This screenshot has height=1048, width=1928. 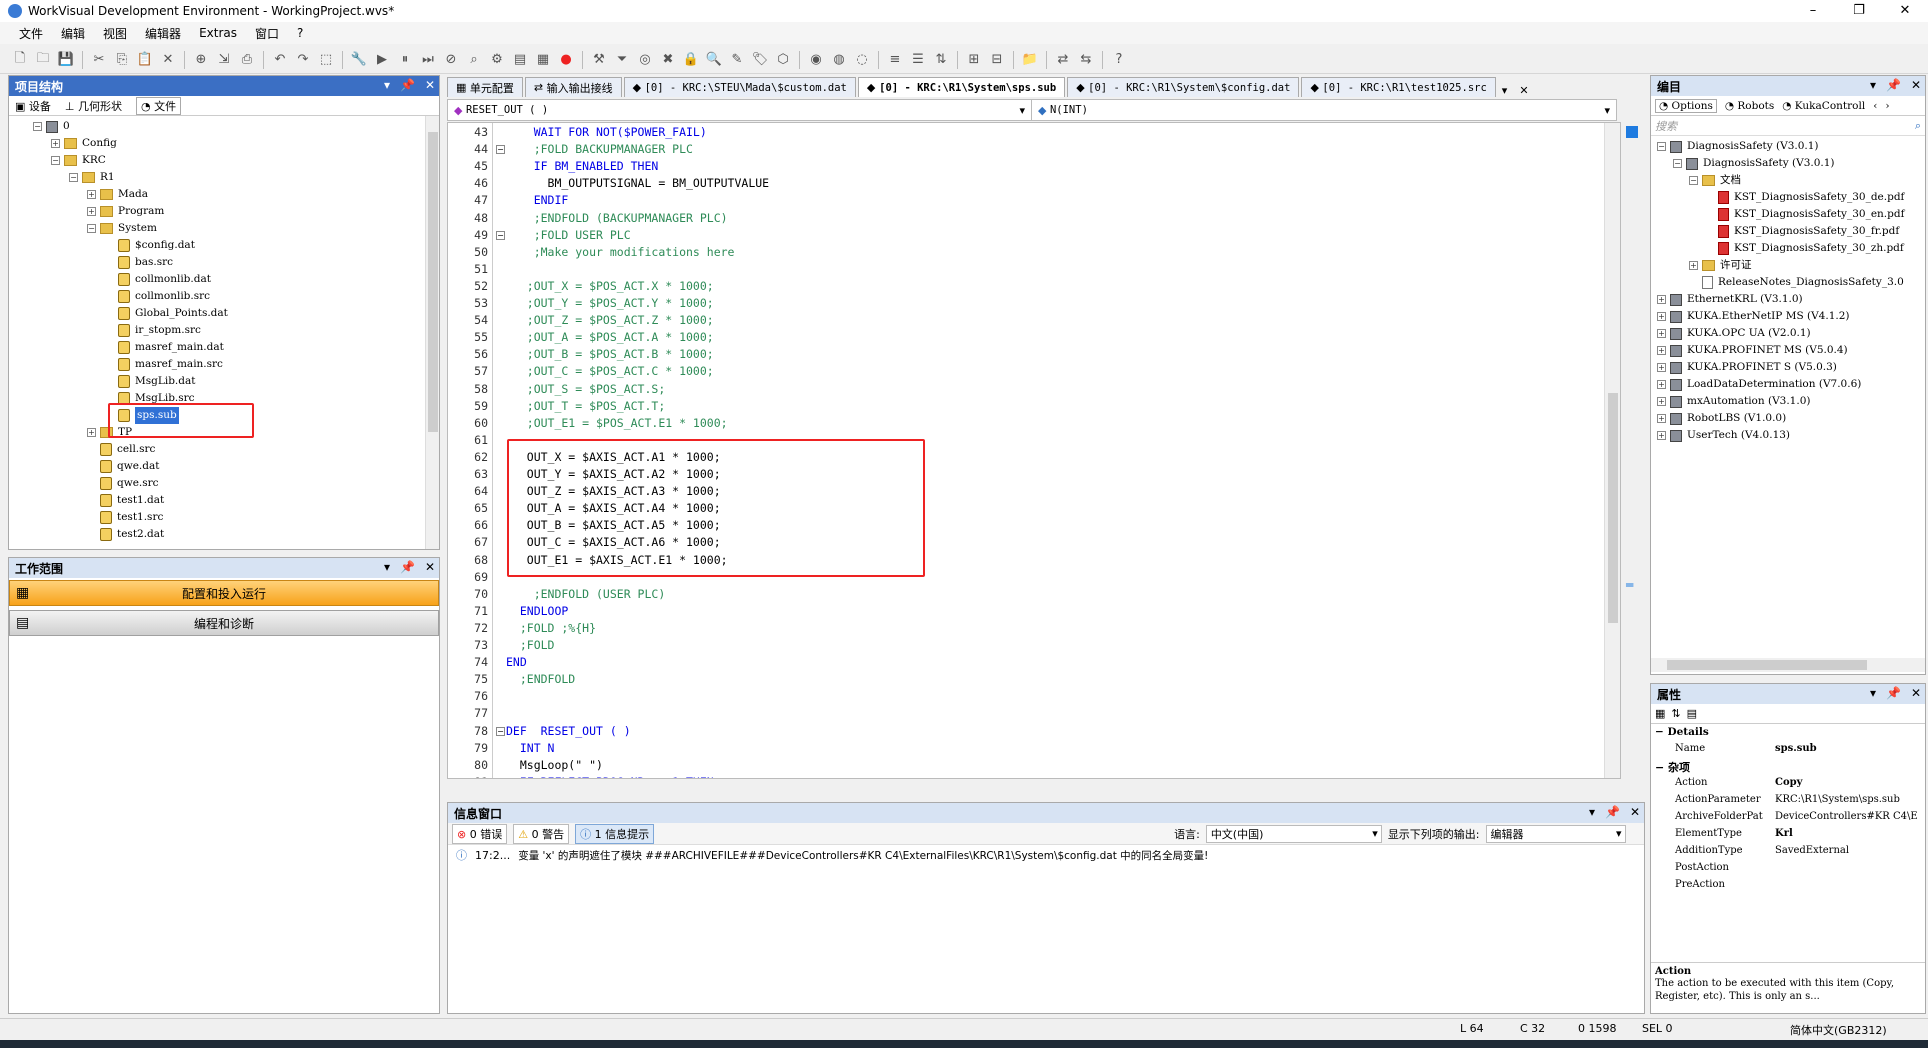 What do you see at coordinates (474, 60) in the screenshot?
I see `search-icon: ⌕` at bounding box center [474, 60].